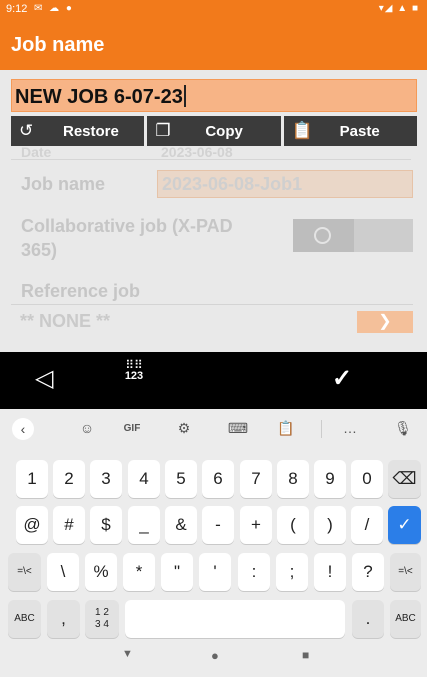 The width and height of the screenshot is (427, 677). What do you see at coordinates (184, 96) in the screenshot?
I see `text-cursor` at bounding box center [184, 96].